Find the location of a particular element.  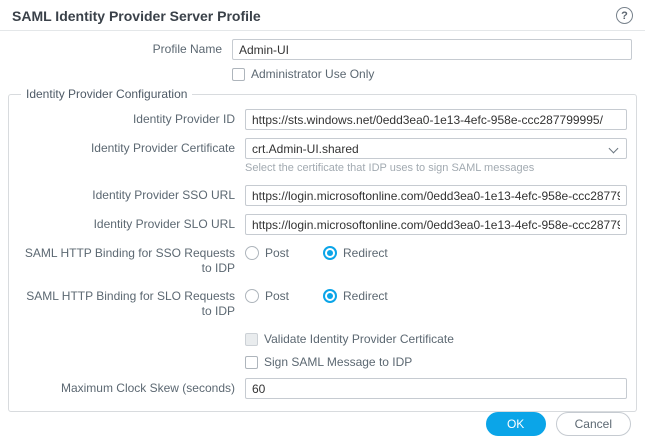

sso-url-label: Identity Provider SSO URL is located at coordinates (163, 195).